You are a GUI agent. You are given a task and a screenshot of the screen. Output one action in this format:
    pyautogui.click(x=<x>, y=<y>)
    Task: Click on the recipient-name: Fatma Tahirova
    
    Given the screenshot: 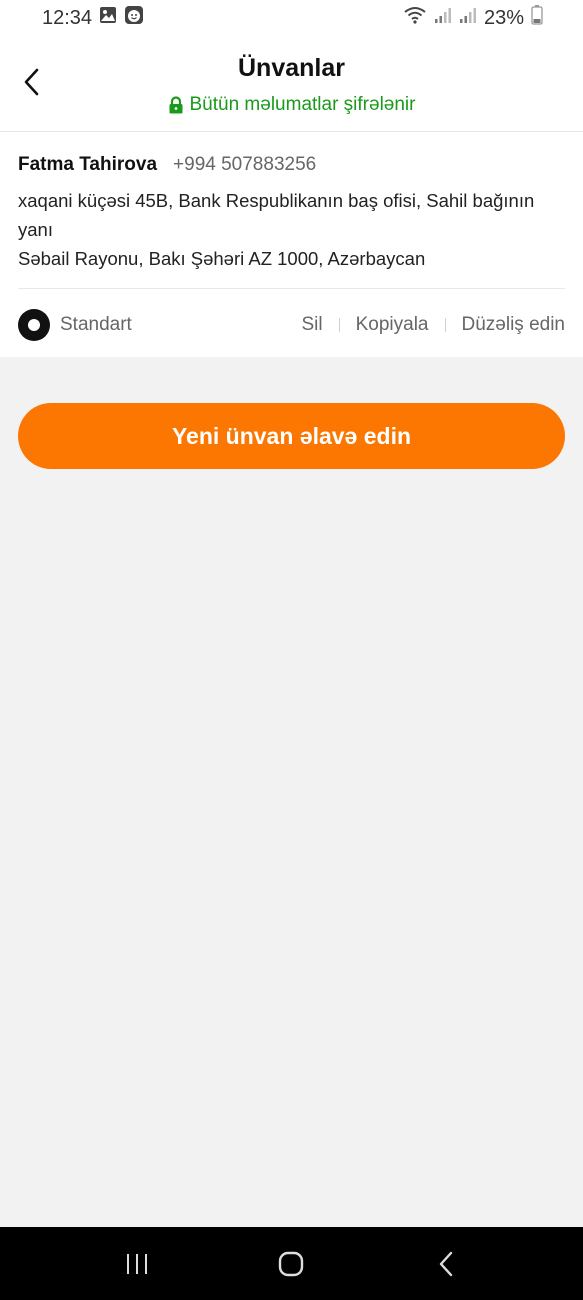 What is the action you would take?
    pyautogui.click(x=88, y=164)
    